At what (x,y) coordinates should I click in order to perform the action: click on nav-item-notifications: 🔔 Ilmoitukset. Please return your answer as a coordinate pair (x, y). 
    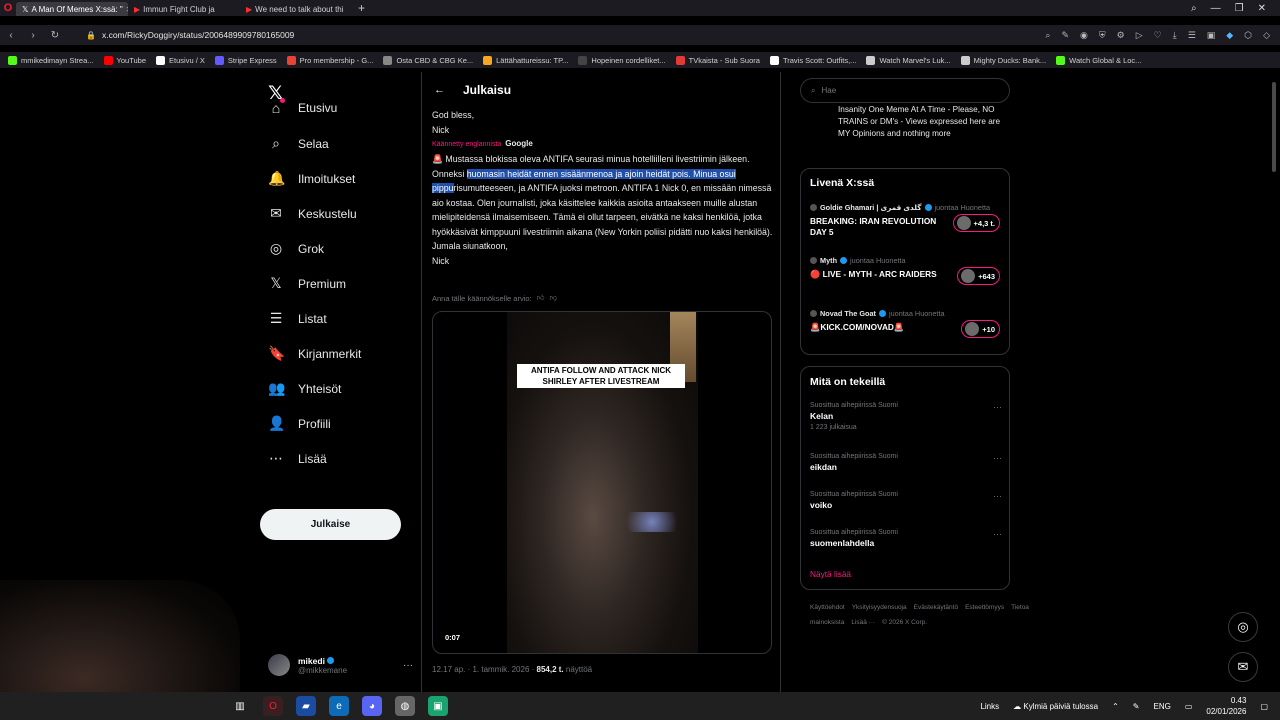
    Looking at the image, I should click on (311, 178).